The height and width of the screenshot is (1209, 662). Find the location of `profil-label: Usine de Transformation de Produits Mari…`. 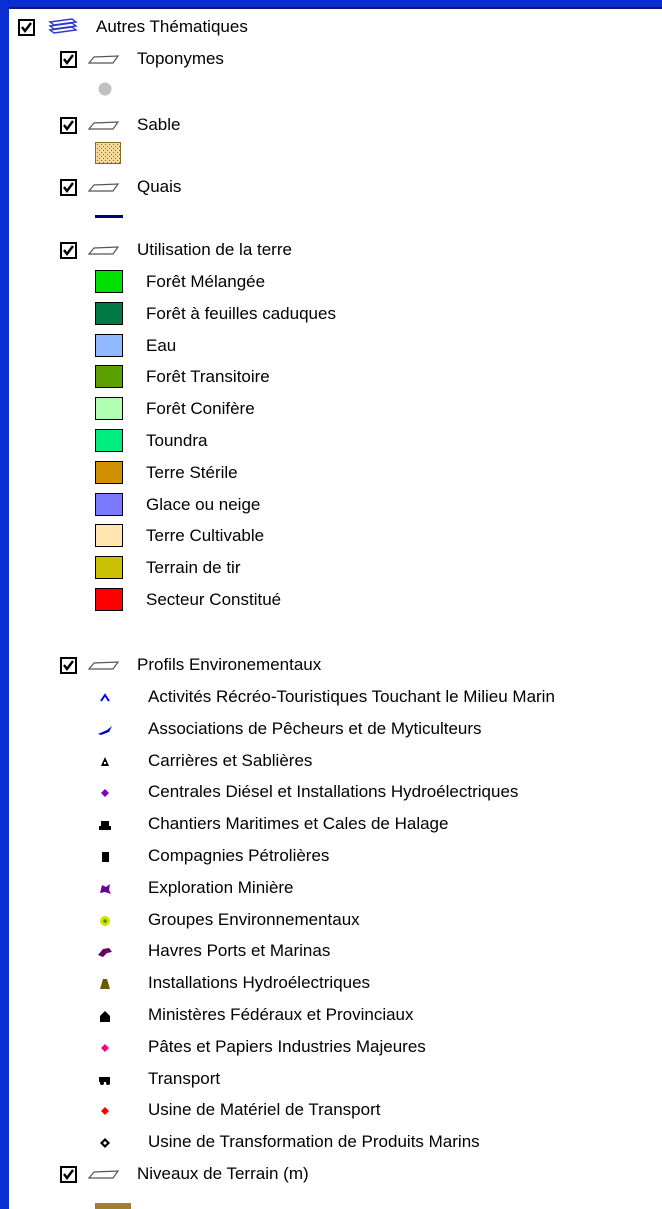

profil-label: Usine de Transformation de Produits Mari… is located at coordinates (314, 1142).